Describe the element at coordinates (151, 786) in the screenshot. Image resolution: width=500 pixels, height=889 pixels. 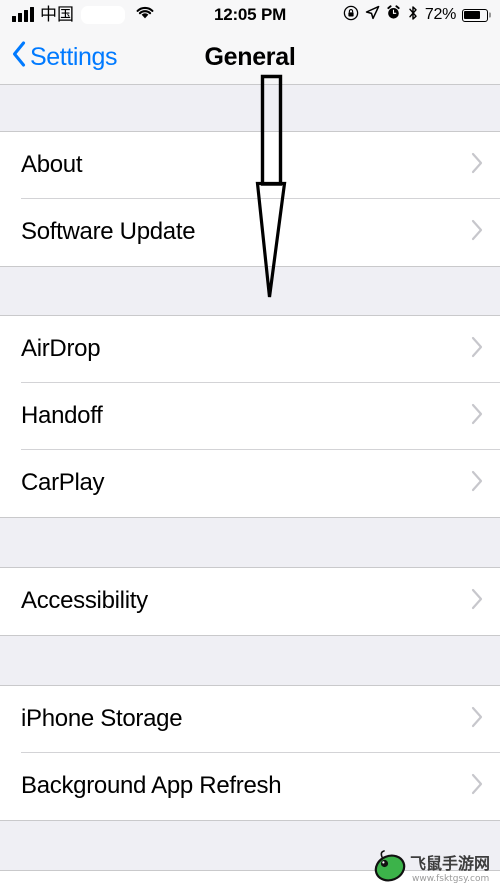
I see `settings-row-label: Background App Refresh` at that location.